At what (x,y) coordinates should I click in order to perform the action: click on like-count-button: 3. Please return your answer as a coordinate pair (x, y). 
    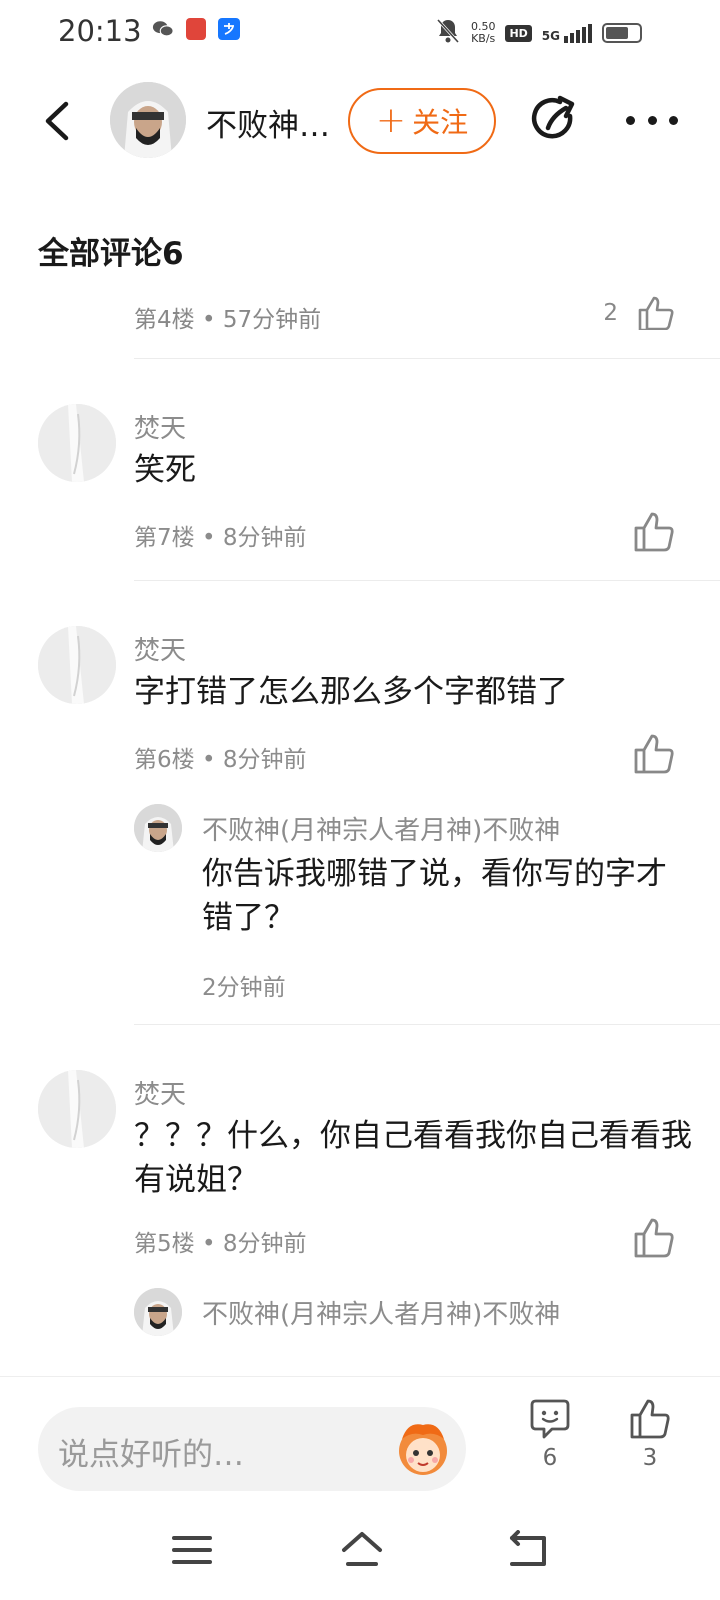
    Looking at the image, I should click on (650, 1434).